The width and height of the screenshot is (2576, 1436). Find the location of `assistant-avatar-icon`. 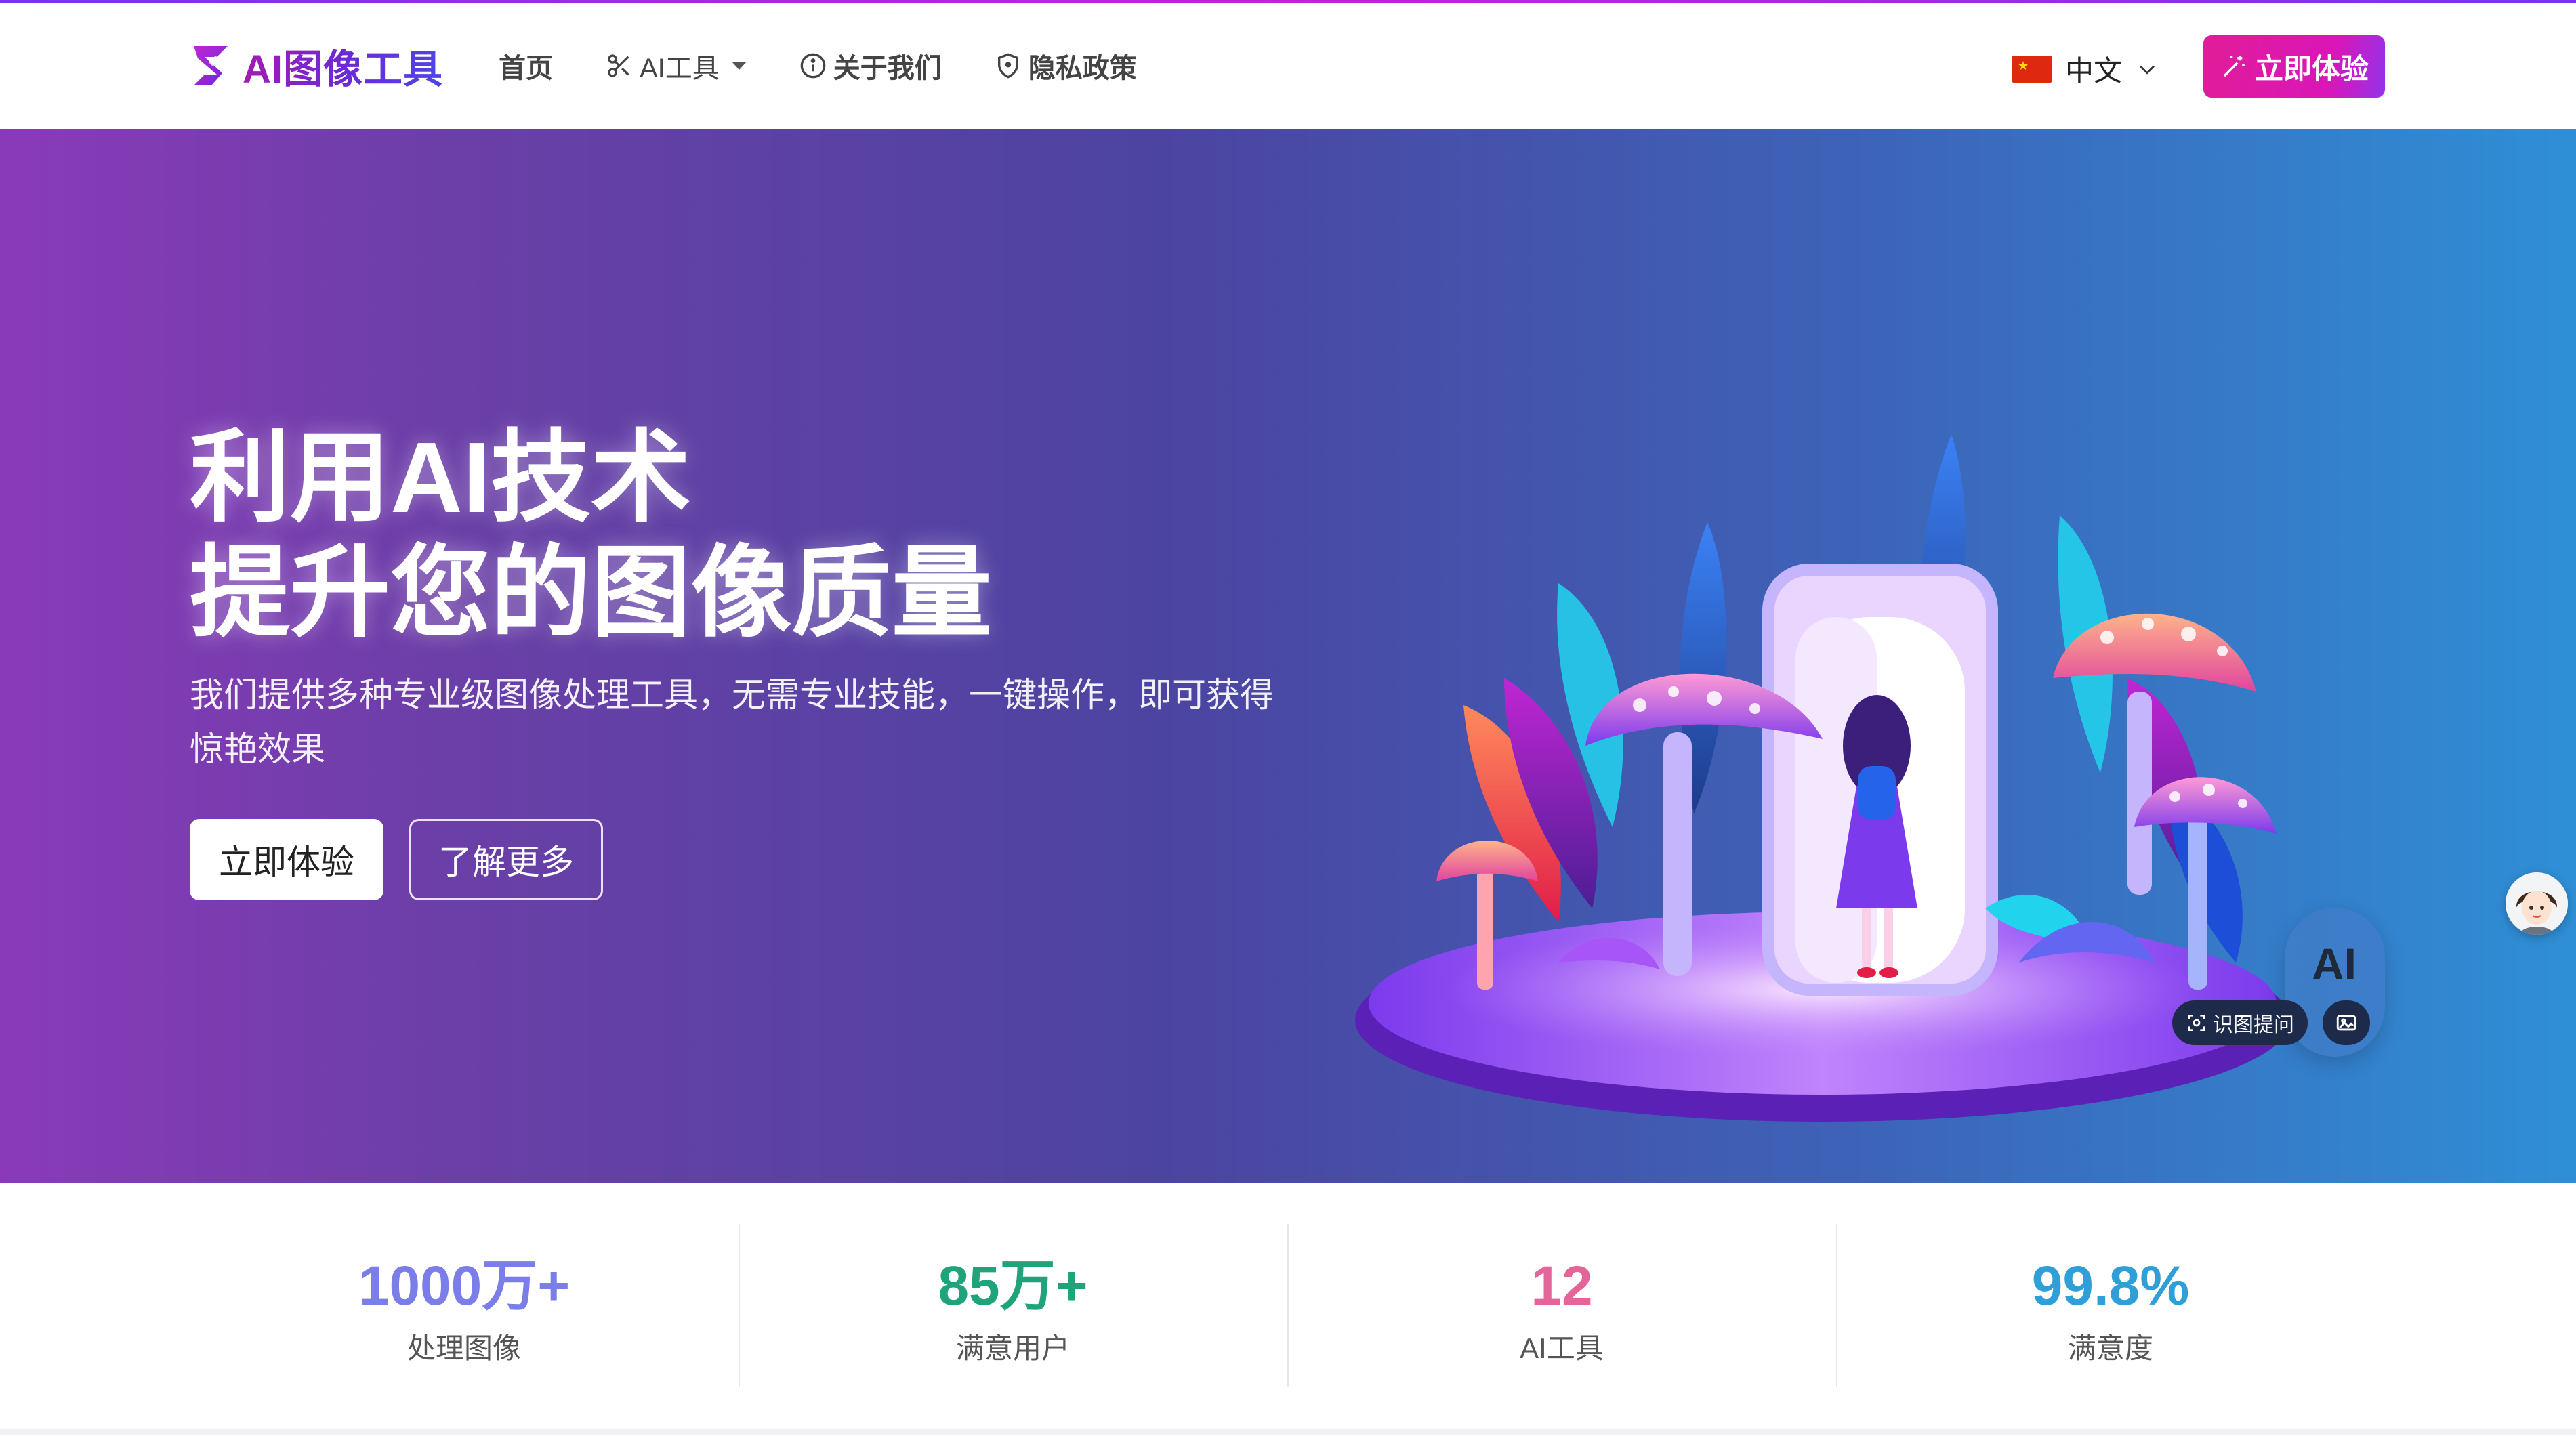

assistant-avatar-icon is located at coordinates (2537, 903).